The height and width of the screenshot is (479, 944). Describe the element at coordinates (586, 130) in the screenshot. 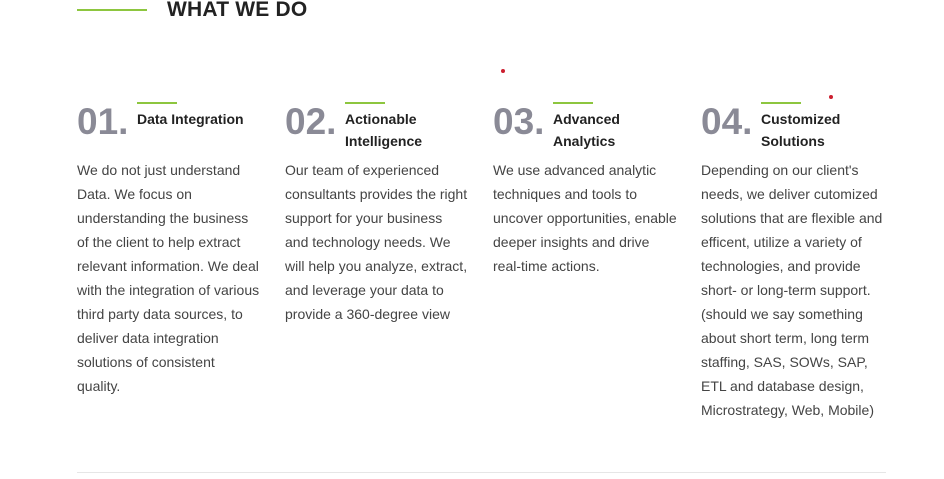

I see `service-title: Advanced Analytics` at that location.